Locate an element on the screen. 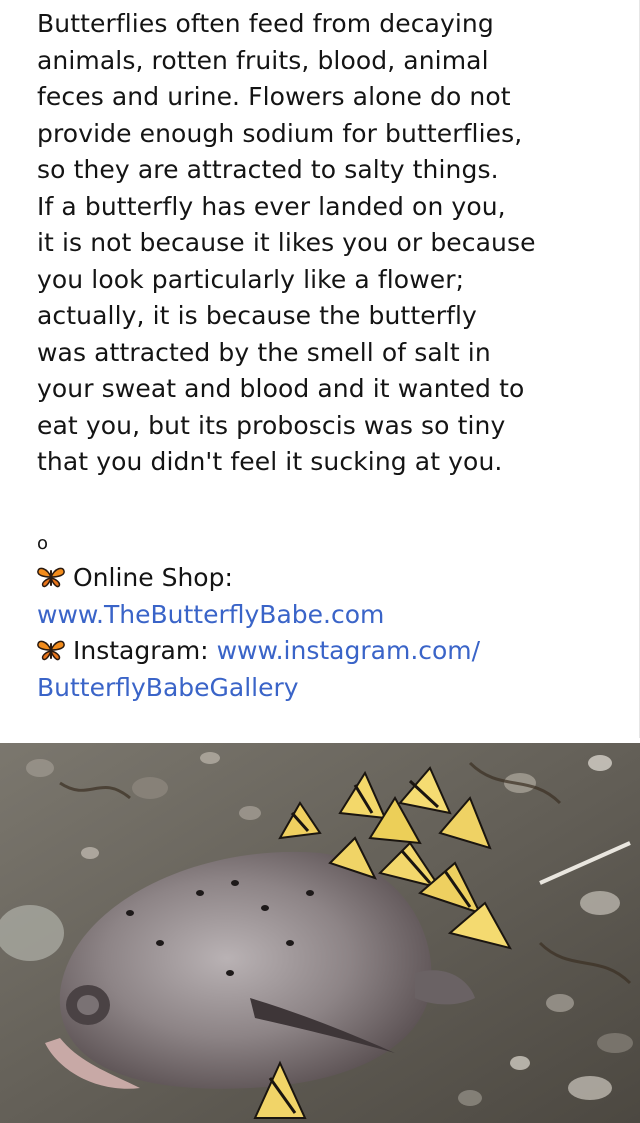  shop-url-row: www.TheButterflyBabe.com is located at coordinates (332, 615).